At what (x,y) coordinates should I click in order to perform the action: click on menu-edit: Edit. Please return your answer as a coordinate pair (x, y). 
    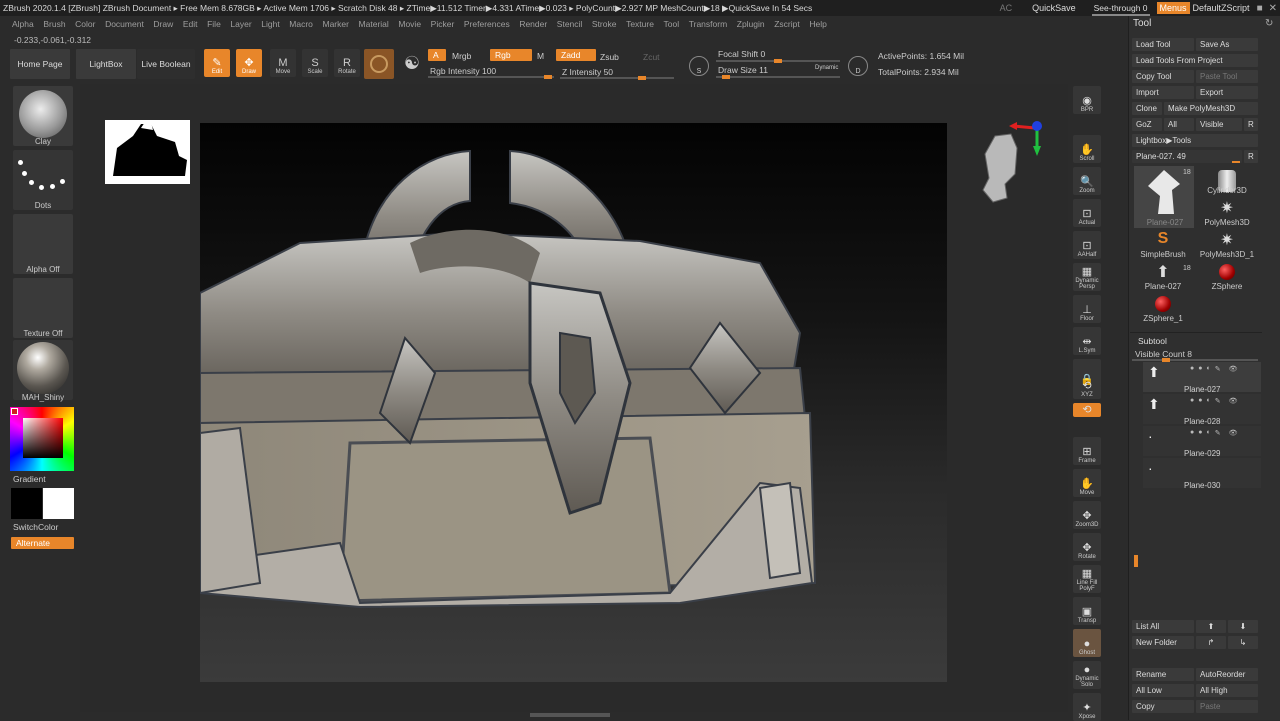
    Looking at the image, I should click on (190, 24).